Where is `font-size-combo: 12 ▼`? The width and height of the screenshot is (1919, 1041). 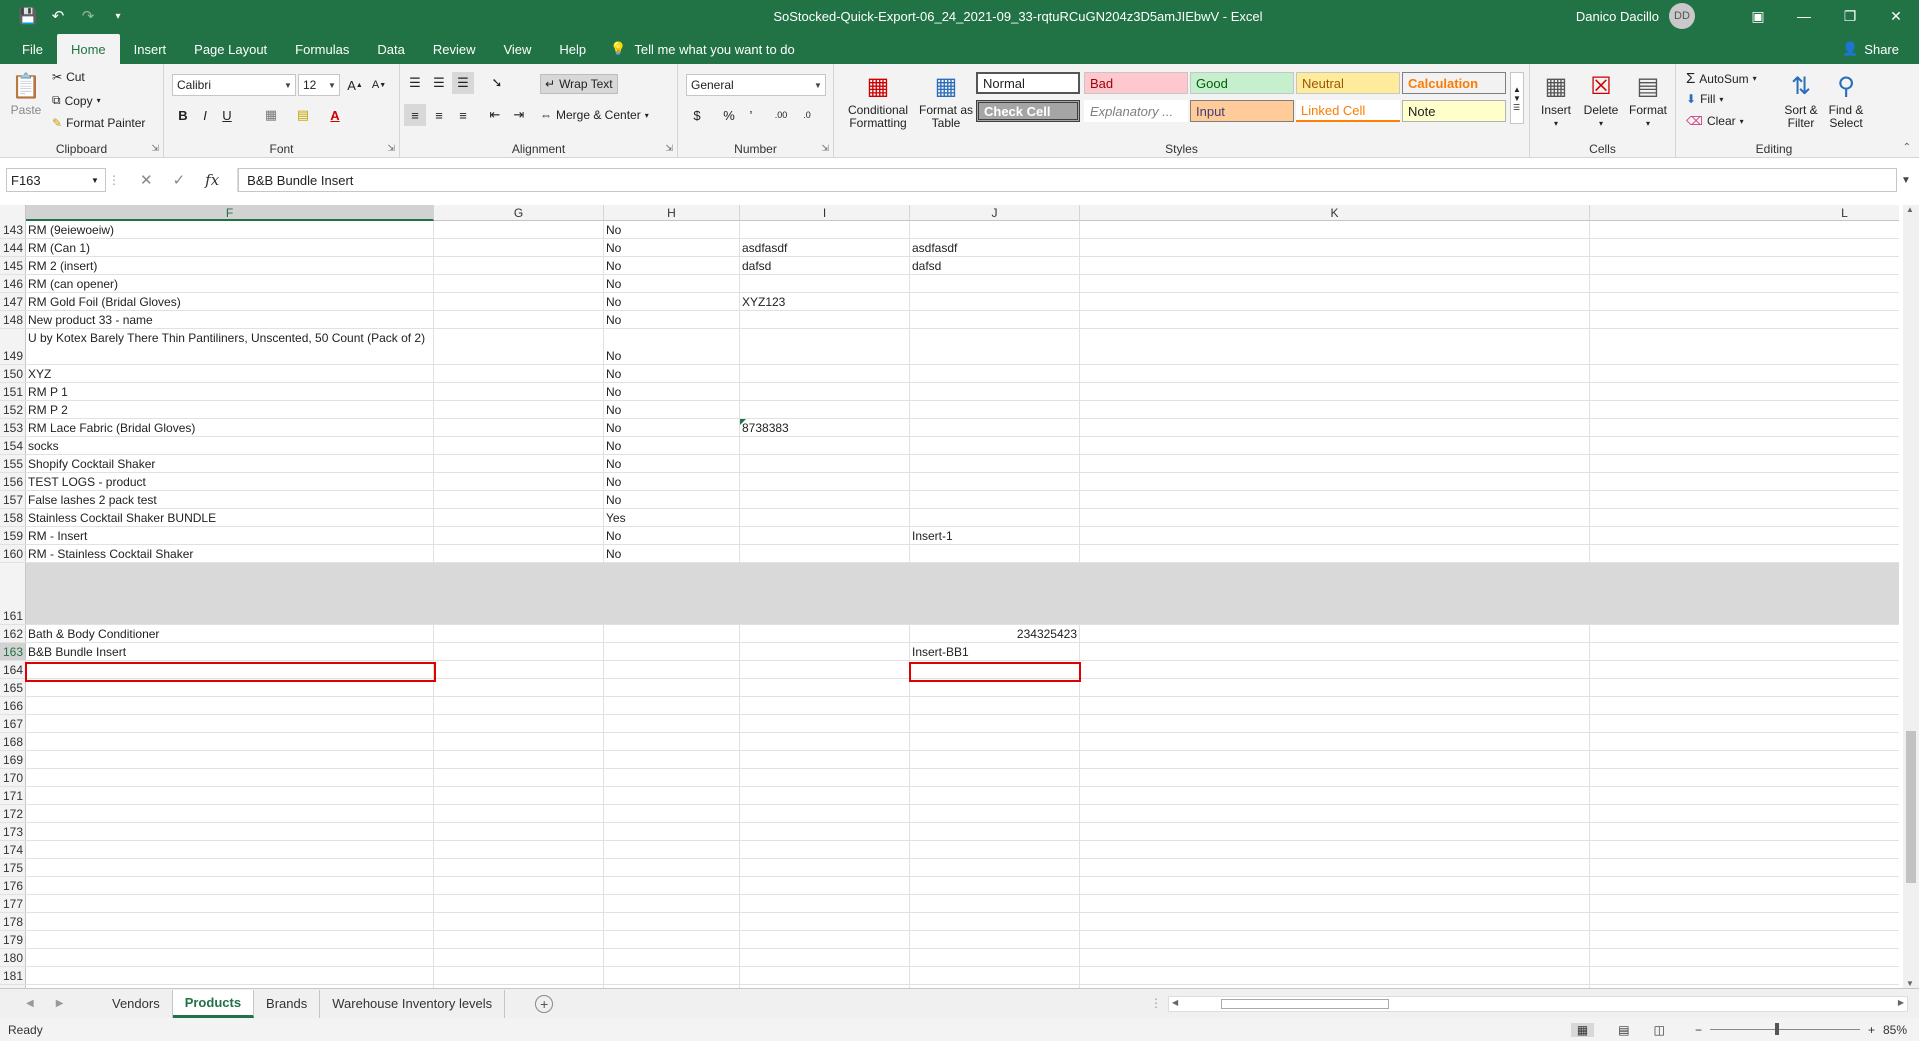
font-size-combo: 12 ▼ is located at coordinates (319, 85).